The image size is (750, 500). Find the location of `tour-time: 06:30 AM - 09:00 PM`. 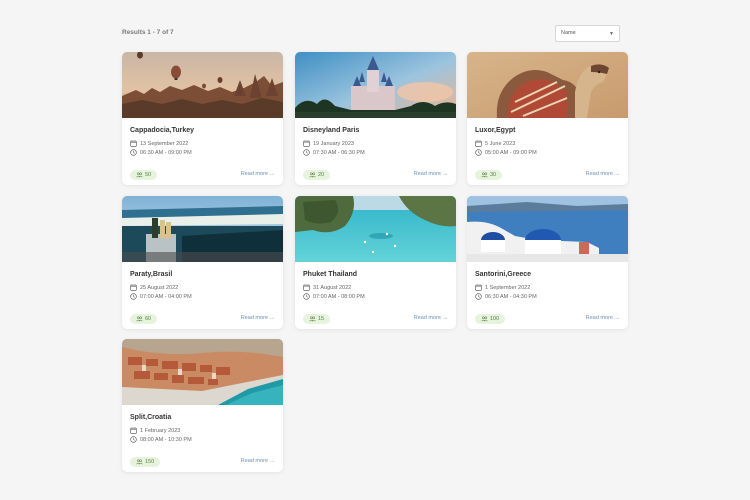

tour-time: 06:30 AM - 09:00 PM is located at coordinates (161, 152).